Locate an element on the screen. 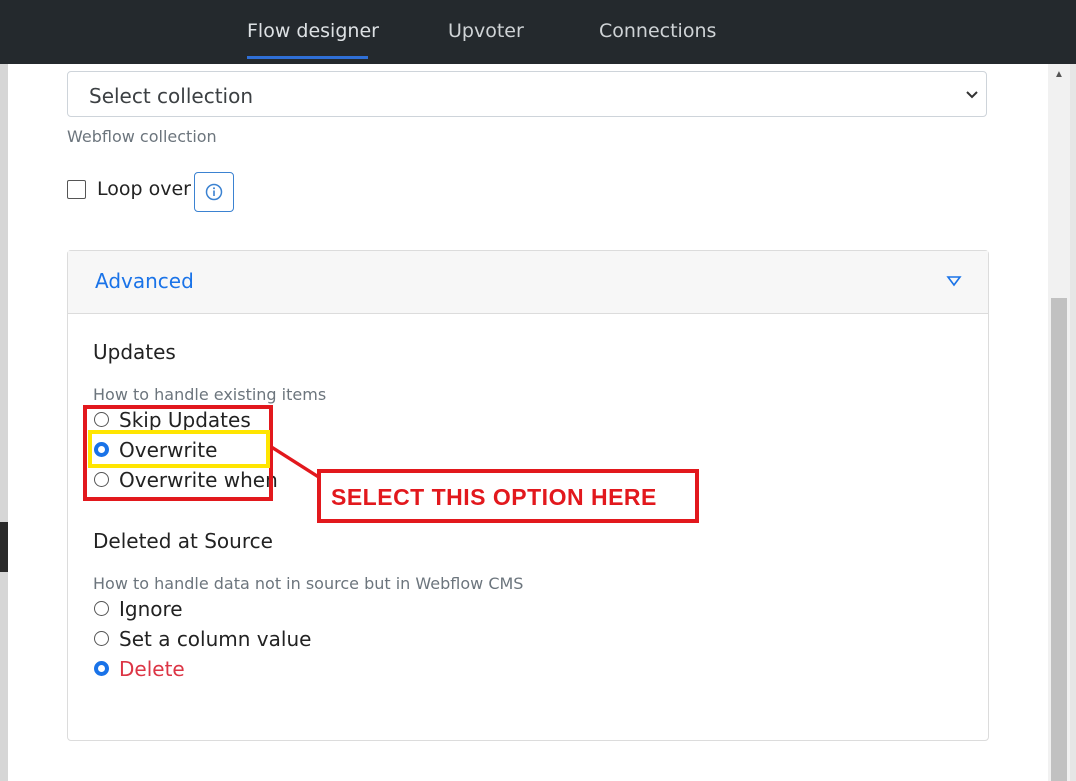  tab-flow-designer: Flow designer is located at coordinates (313, 31).